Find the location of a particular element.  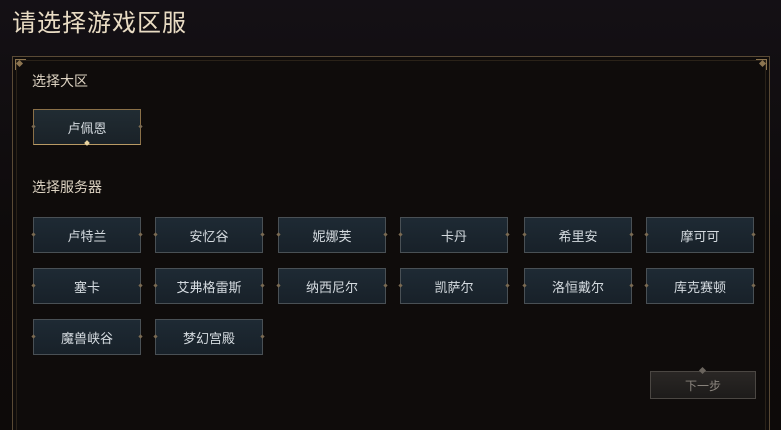

server-tile: 卡丹 is located at coordinates (454, 235).